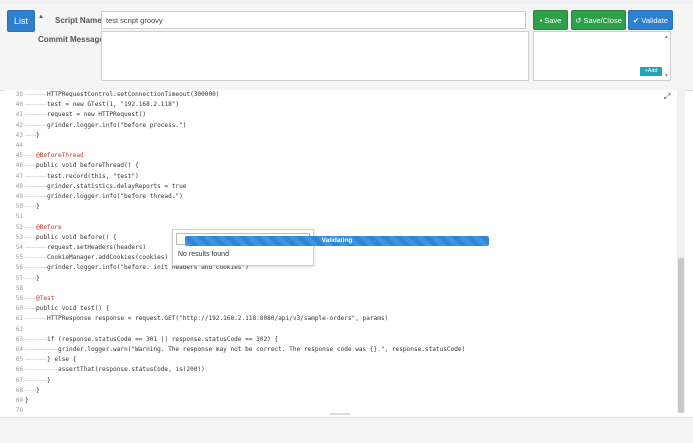 The height and width of the screenshot is (443, 693). I want to click on line-number: 51, so click(19, 217).